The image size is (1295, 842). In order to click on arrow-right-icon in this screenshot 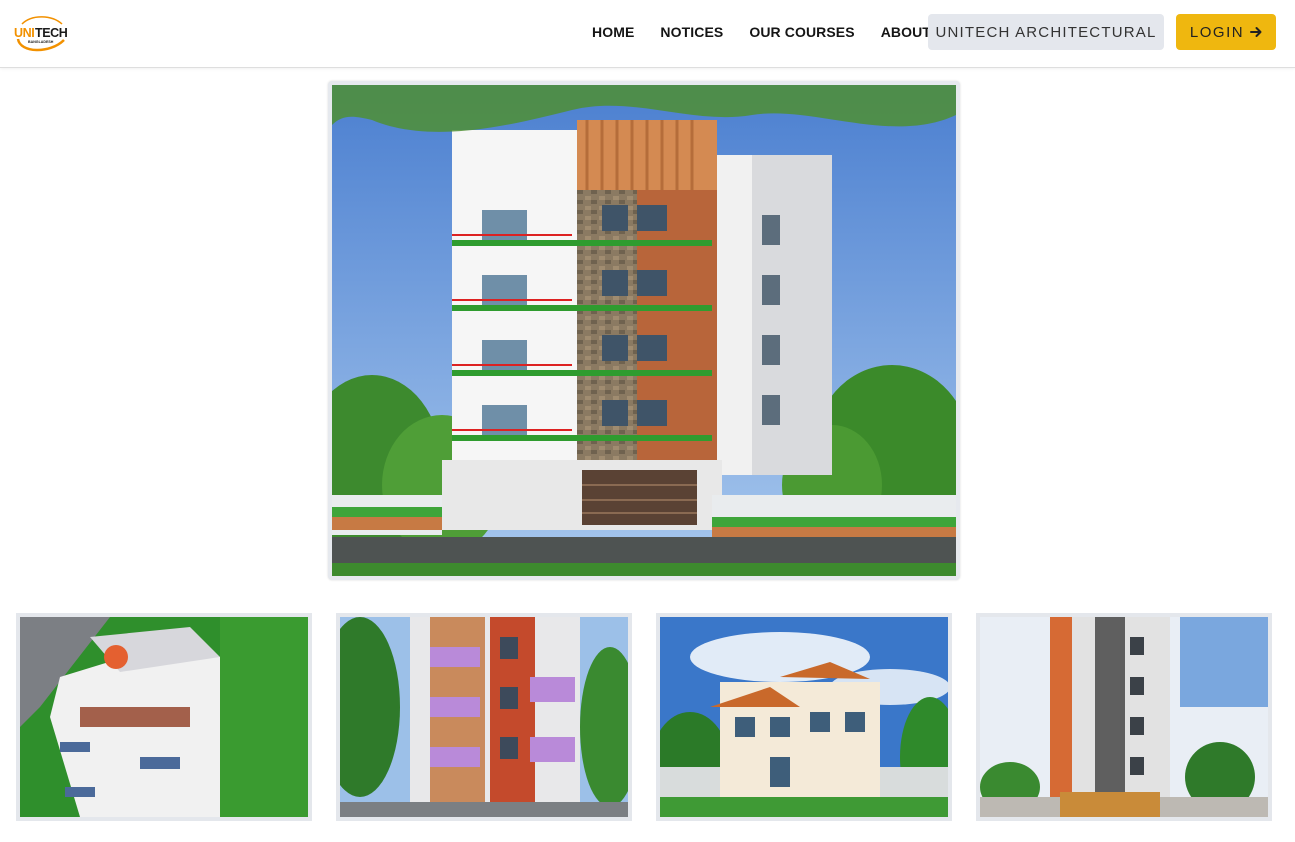, I will do `click(1256, 32)`.